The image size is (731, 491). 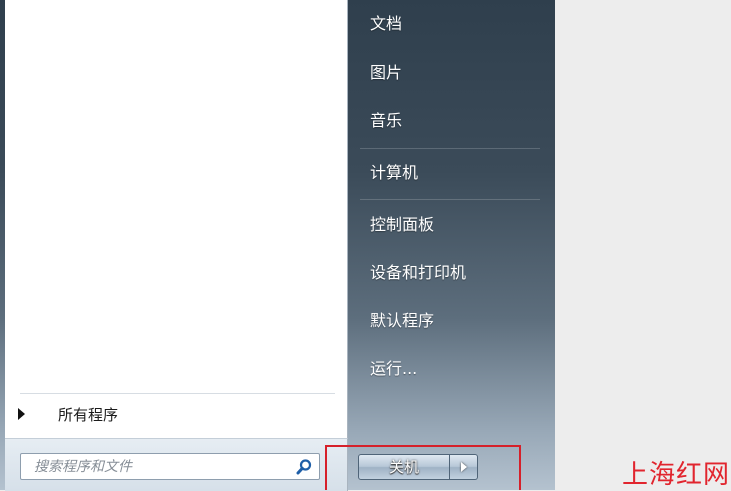 I want to click on menu-item-computer: 计算机, so click(x=394, y=173).